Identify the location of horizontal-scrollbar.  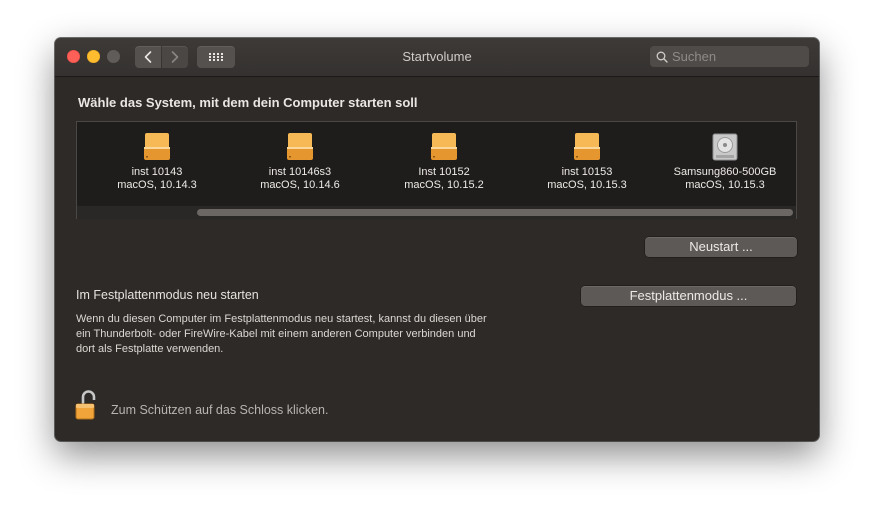
(436, 212).